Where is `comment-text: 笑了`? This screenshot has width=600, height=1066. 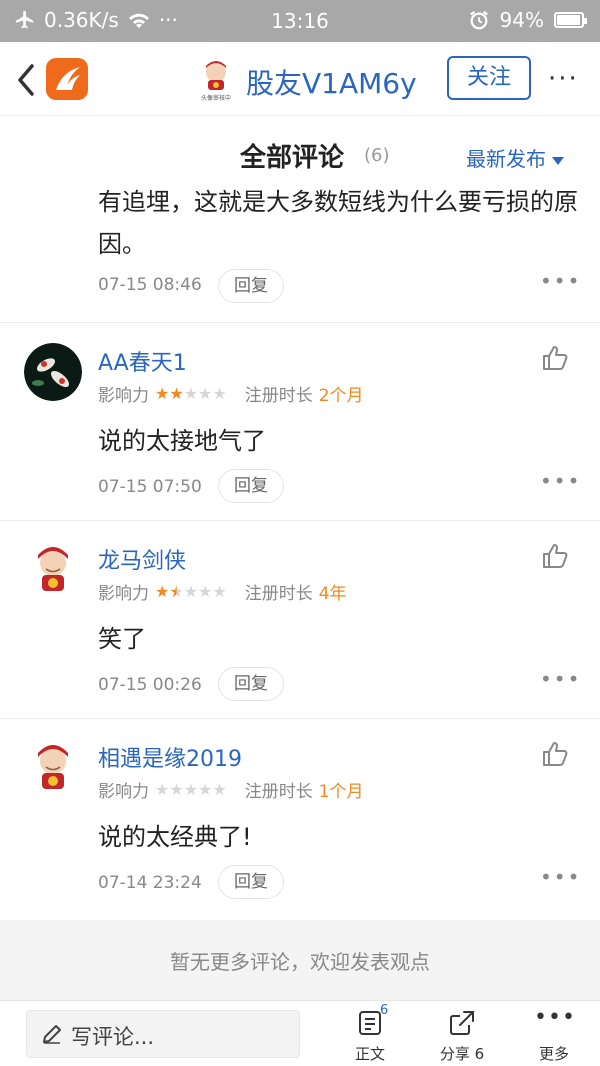
comment-text: 笑了 is located at coordinates (122, 639).